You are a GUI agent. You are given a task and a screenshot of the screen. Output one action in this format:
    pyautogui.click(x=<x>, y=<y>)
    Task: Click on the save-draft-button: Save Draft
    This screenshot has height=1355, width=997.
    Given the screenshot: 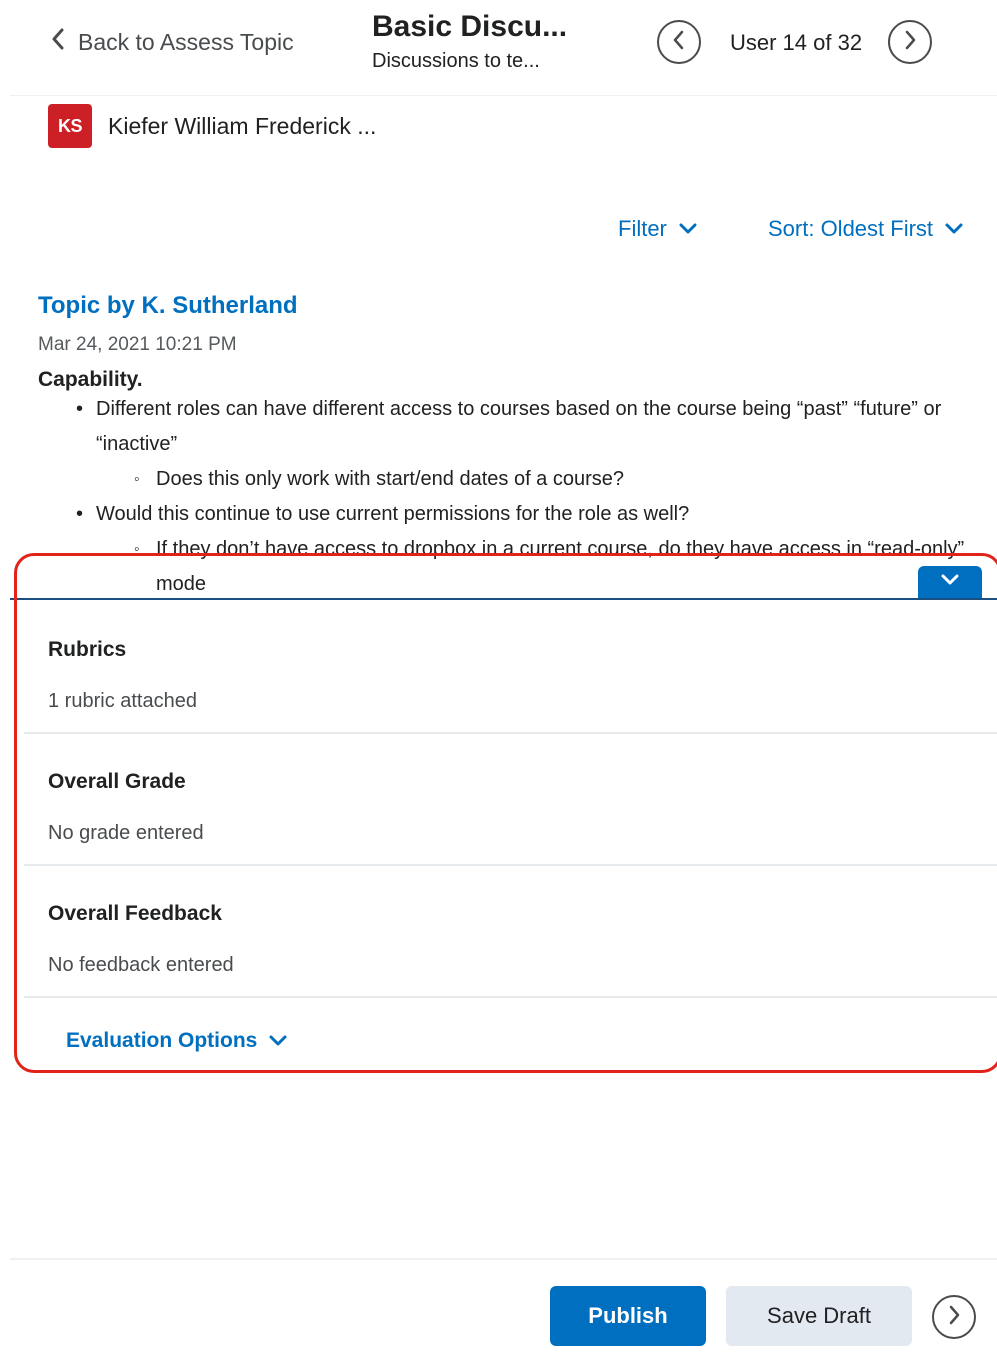 What is the action you would take?
    pyautogui.click(x=819, y=1316)
    